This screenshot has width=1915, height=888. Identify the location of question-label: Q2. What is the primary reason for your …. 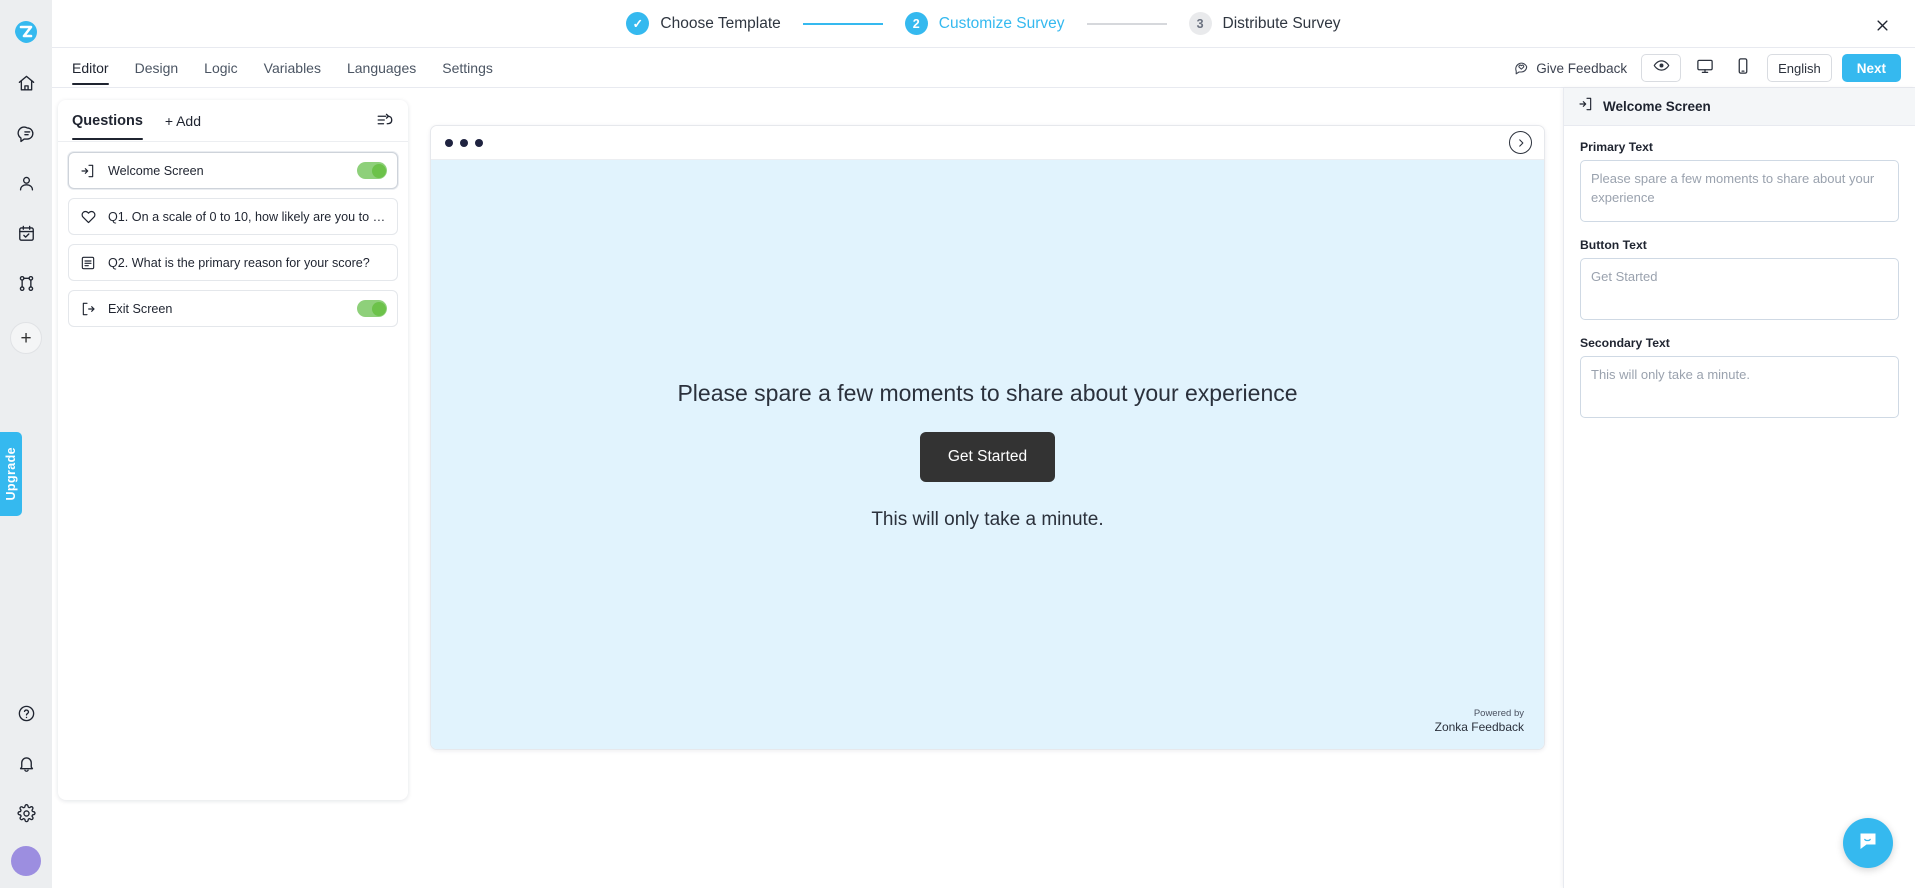
(239, 262).